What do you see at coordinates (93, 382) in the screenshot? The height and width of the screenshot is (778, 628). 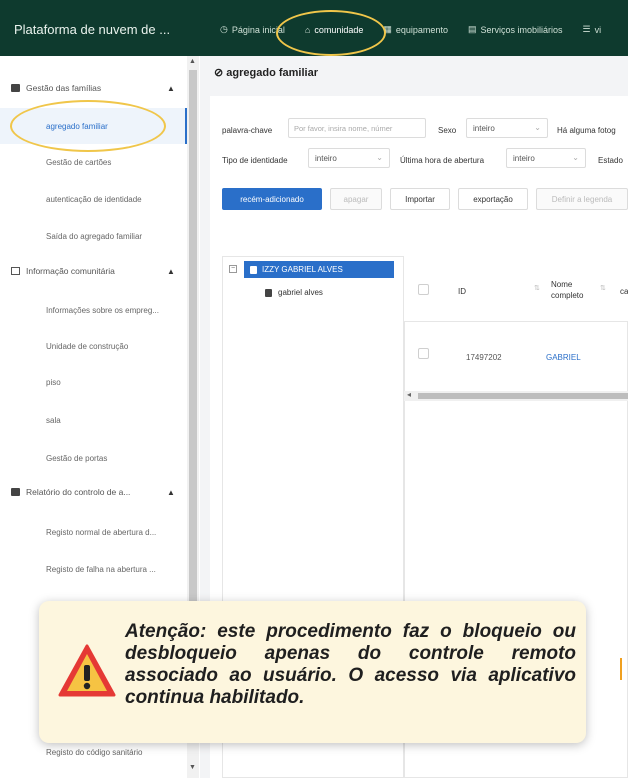 I see `sidebar-item-floor: piso` at bounding box center [93, 382].